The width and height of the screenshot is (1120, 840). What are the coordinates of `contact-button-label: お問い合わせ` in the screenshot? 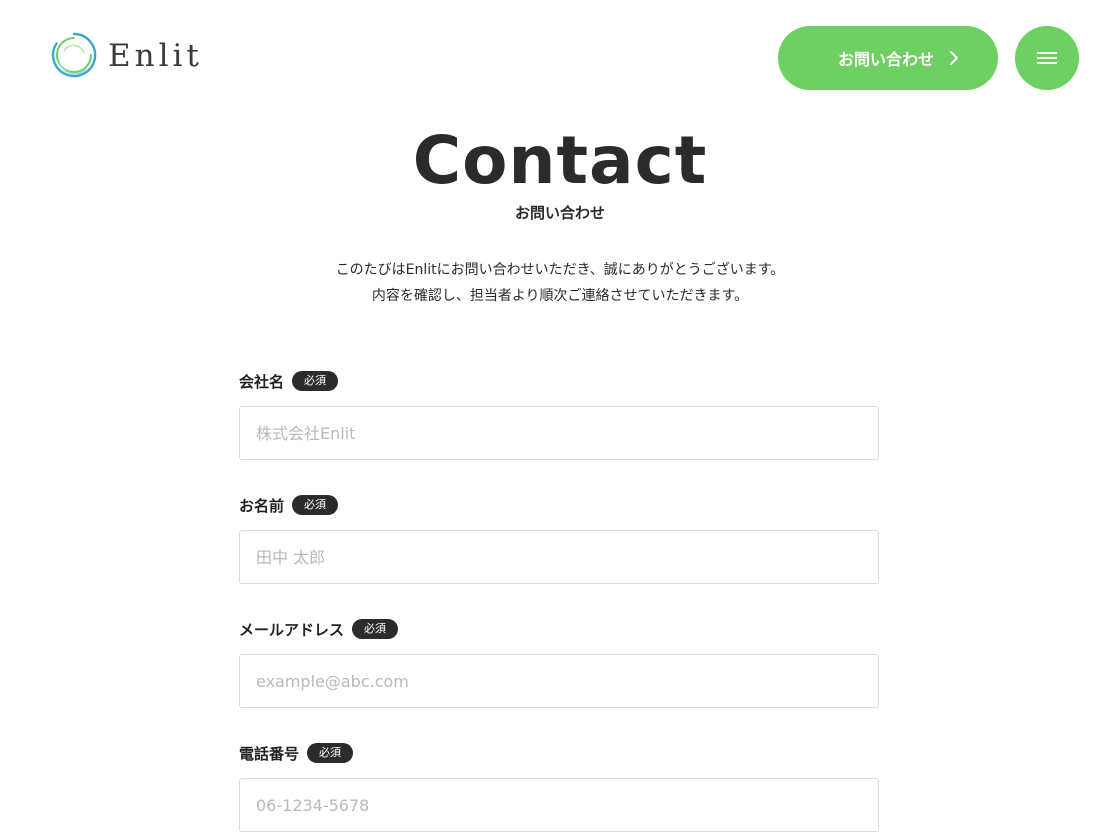 It's located at (885, 59).